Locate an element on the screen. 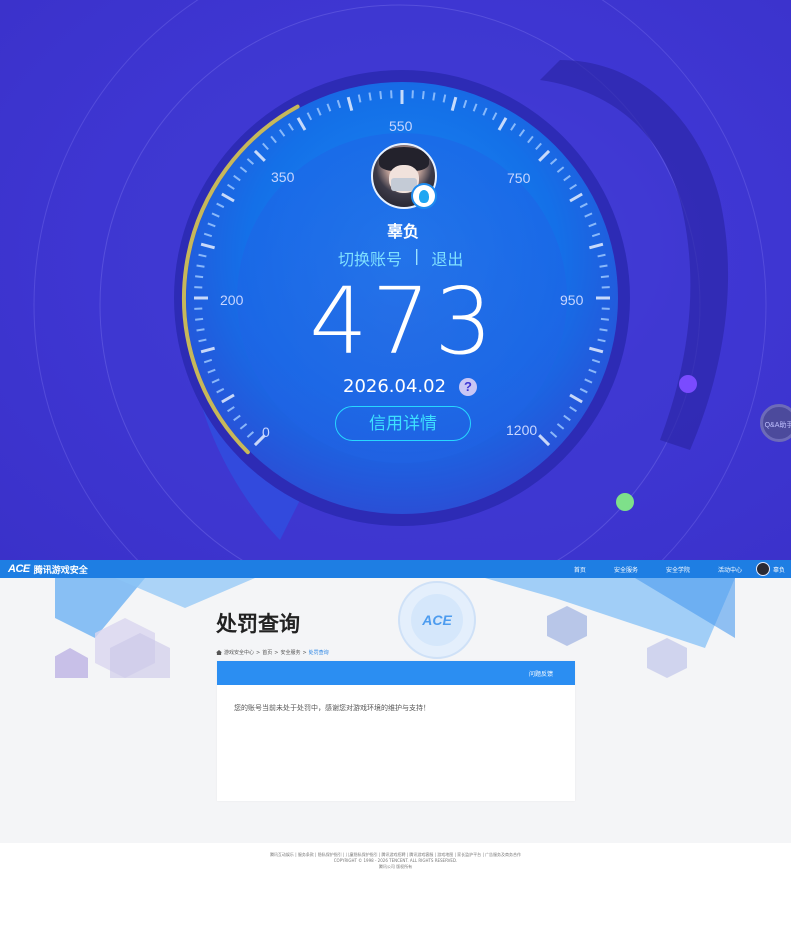 This screenshot has width=791, height=943. gauge-tick-1200: 1200 is located at coordinates (522, 430).